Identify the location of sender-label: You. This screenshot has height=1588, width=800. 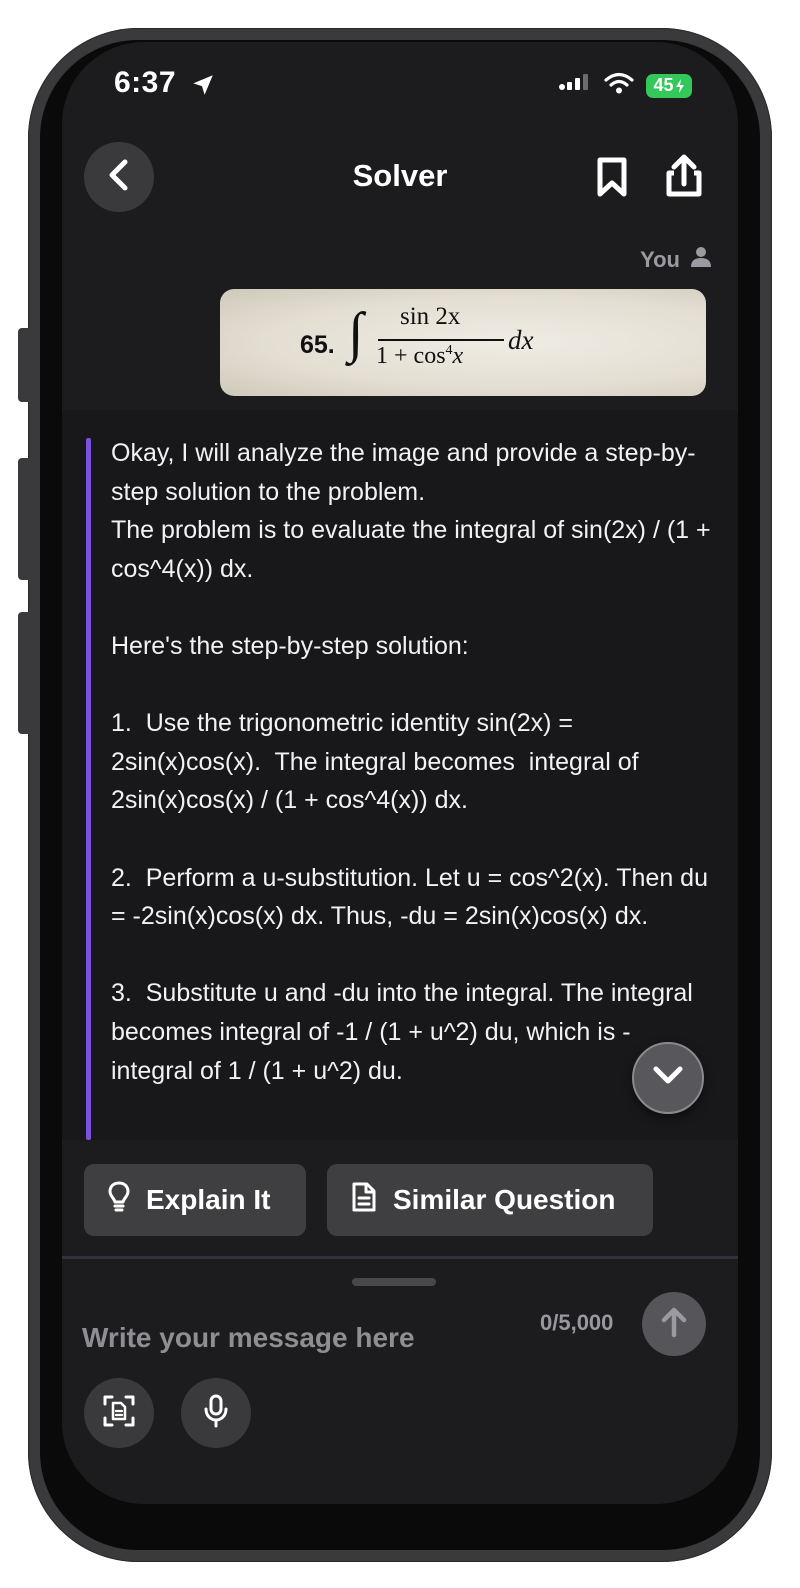
(660, 259).